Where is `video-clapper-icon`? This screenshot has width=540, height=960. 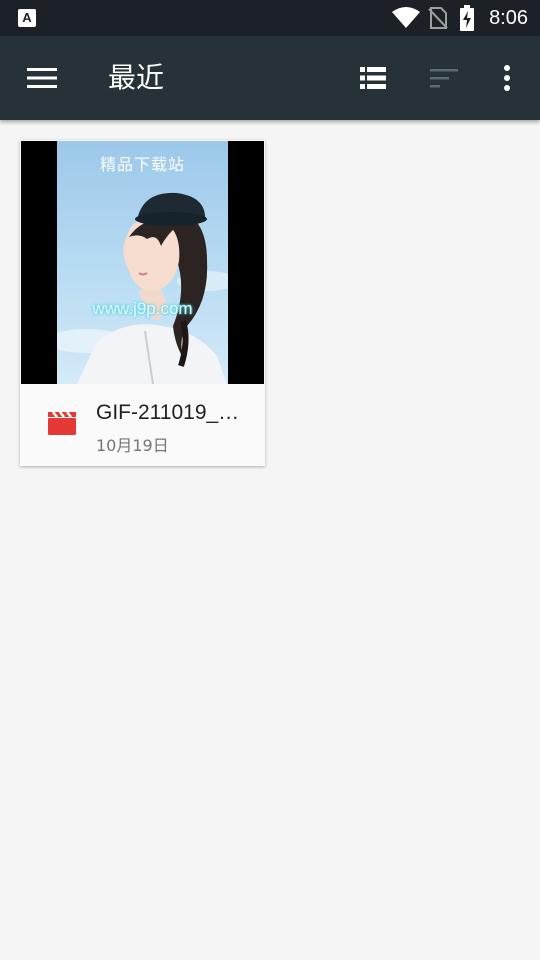 video-clapper-icon is located at coordinates (62, 424).